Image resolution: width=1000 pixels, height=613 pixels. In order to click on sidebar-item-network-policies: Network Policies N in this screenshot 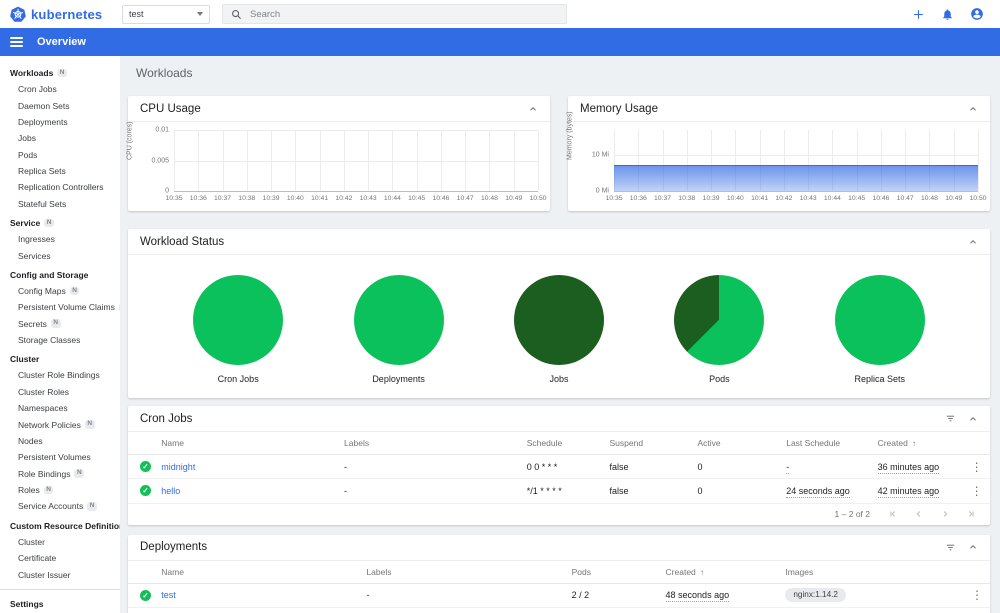, I will do `click(60, 424)`.